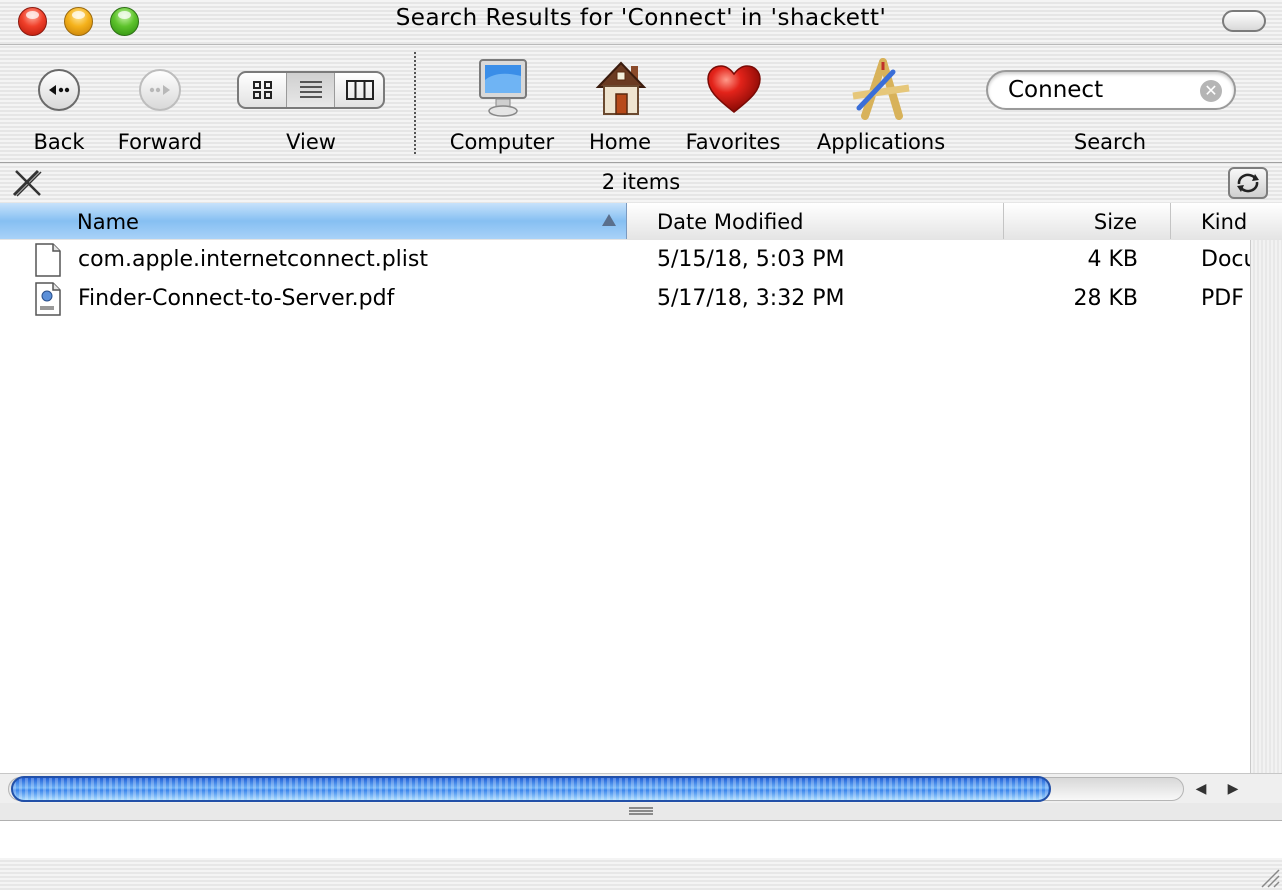  I want to click on name-column-header: Name, so click(313, 221).